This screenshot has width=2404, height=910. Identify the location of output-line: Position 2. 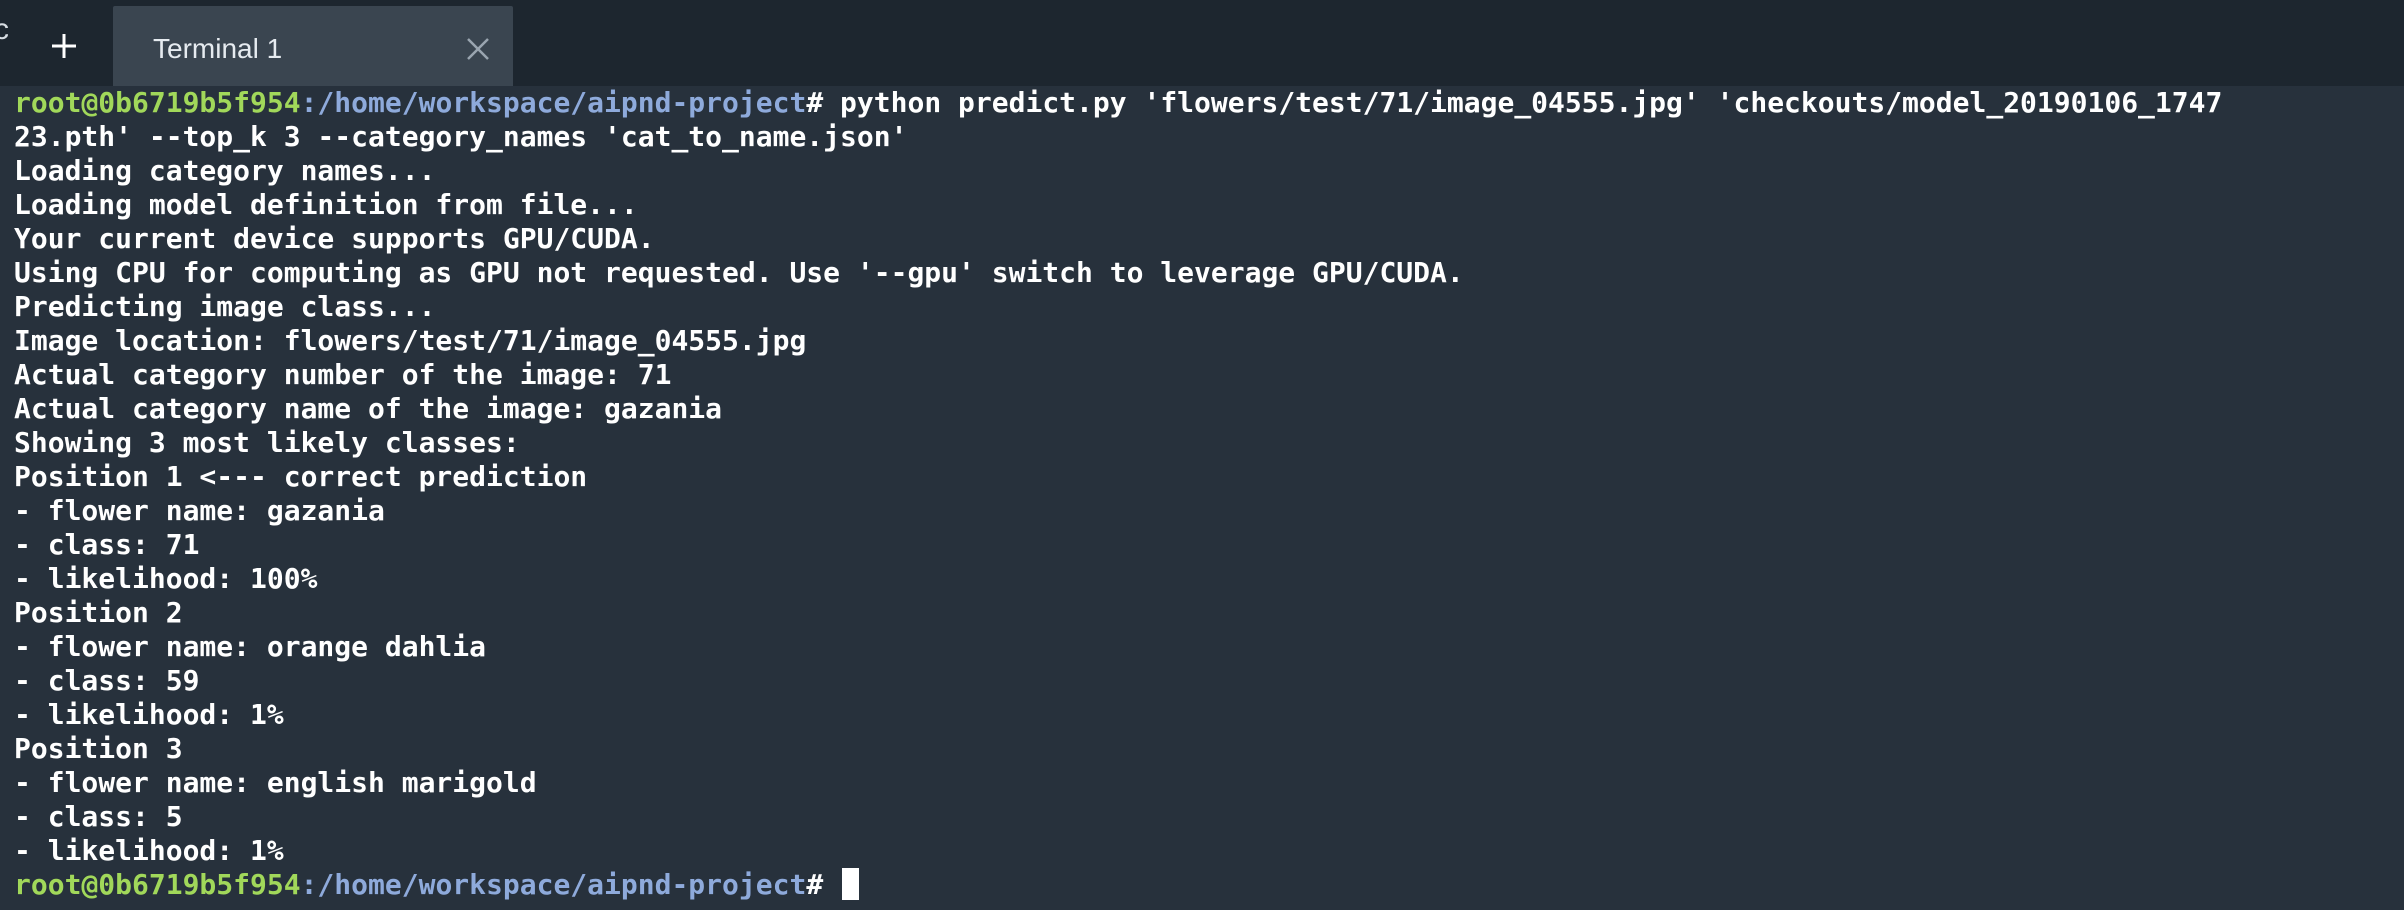
(98, 612).